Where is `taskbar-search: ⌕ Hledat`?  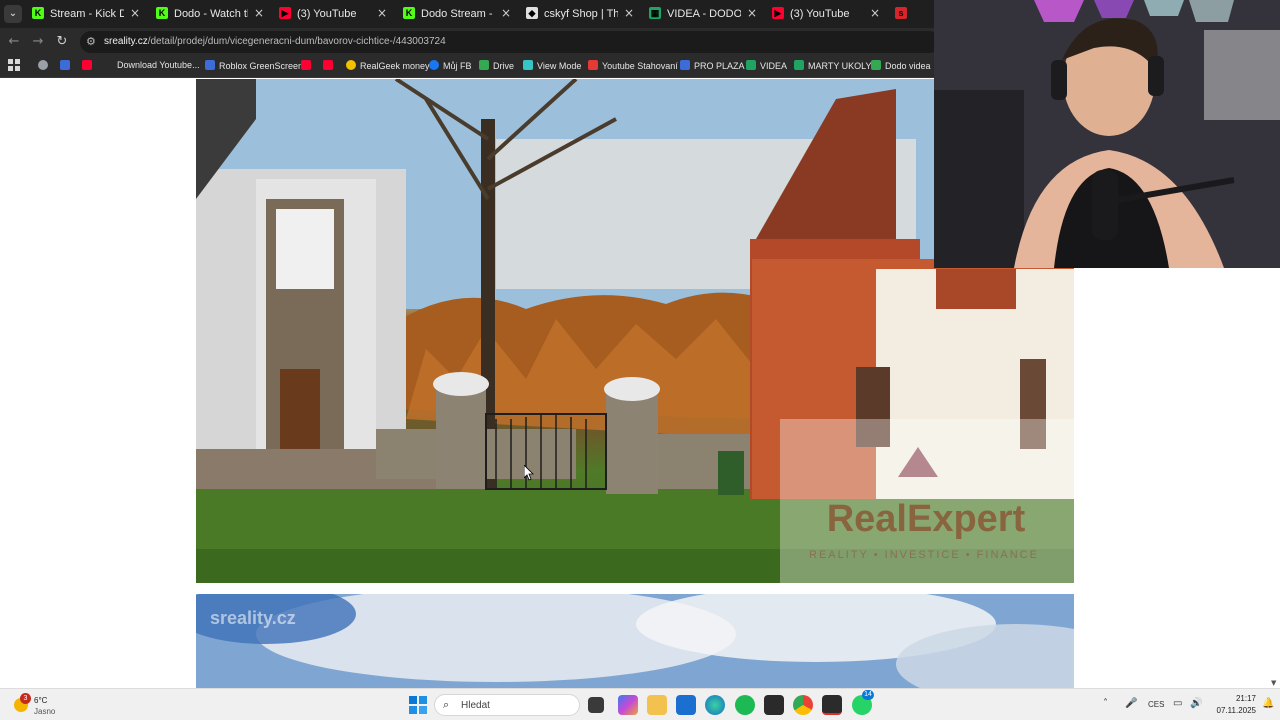 taskbar-search: ⌕ Hledat is located at coordinates (507, 705).